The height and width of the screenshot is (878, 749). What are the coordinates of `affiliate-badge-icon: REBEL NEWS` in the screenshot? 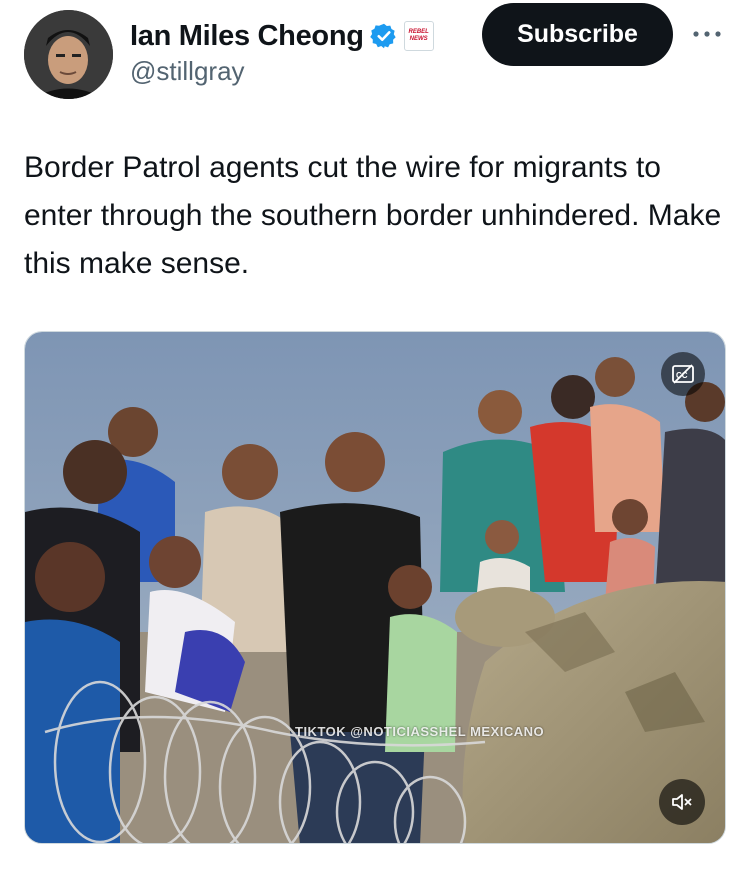 It's located at (418, 36).